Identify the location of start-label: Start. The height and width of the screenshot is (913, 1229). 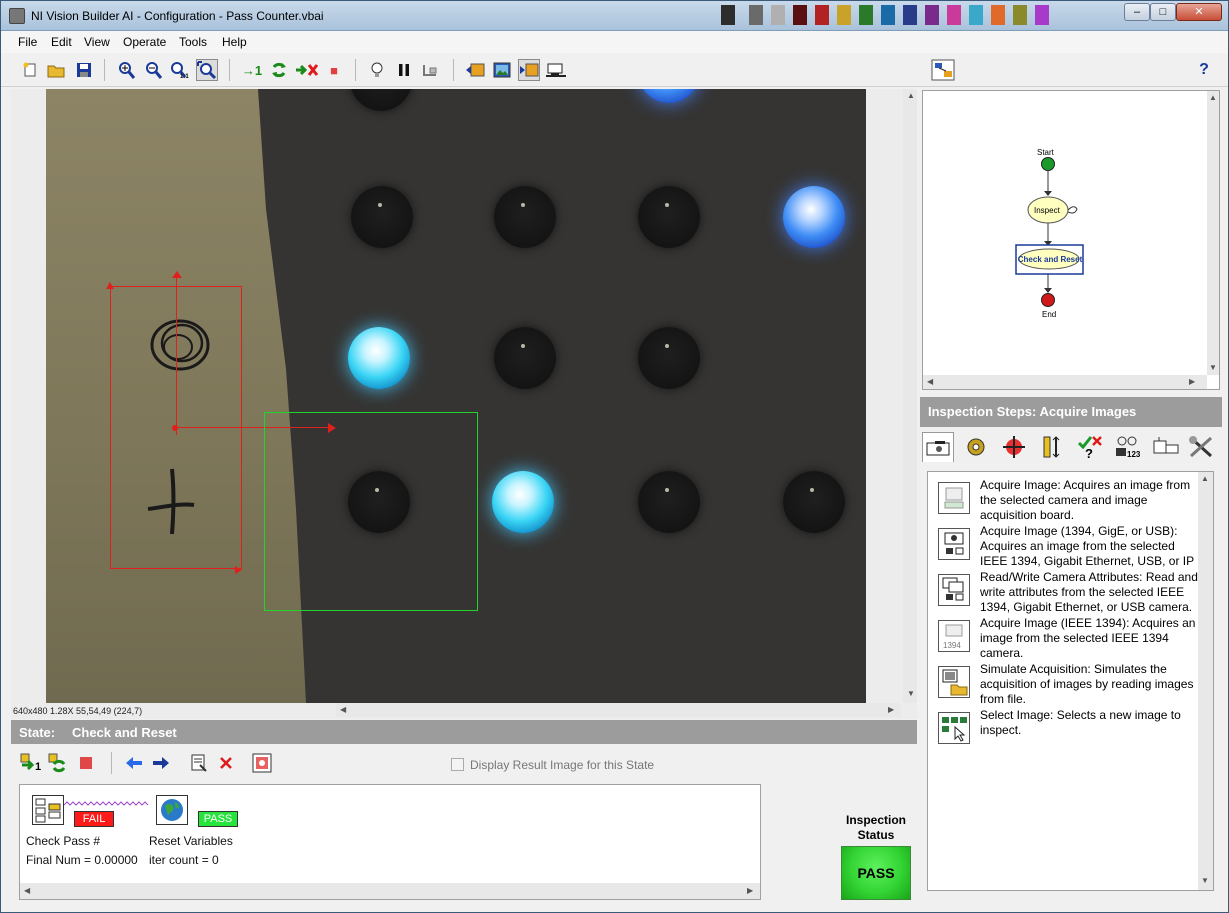
(1045, 152).